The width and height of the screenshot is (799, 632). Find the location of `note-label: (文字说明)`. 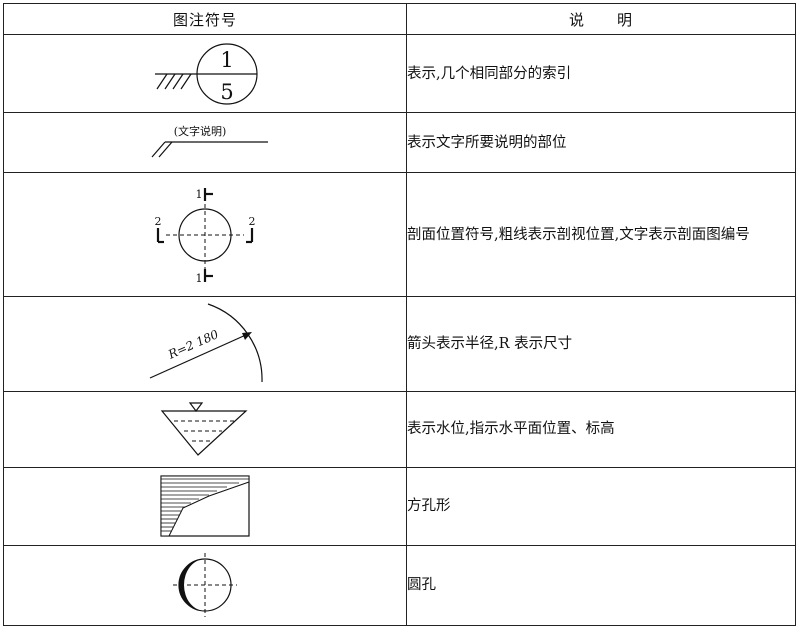

note-label: (文字说明) is located at coordinates (200, 131).